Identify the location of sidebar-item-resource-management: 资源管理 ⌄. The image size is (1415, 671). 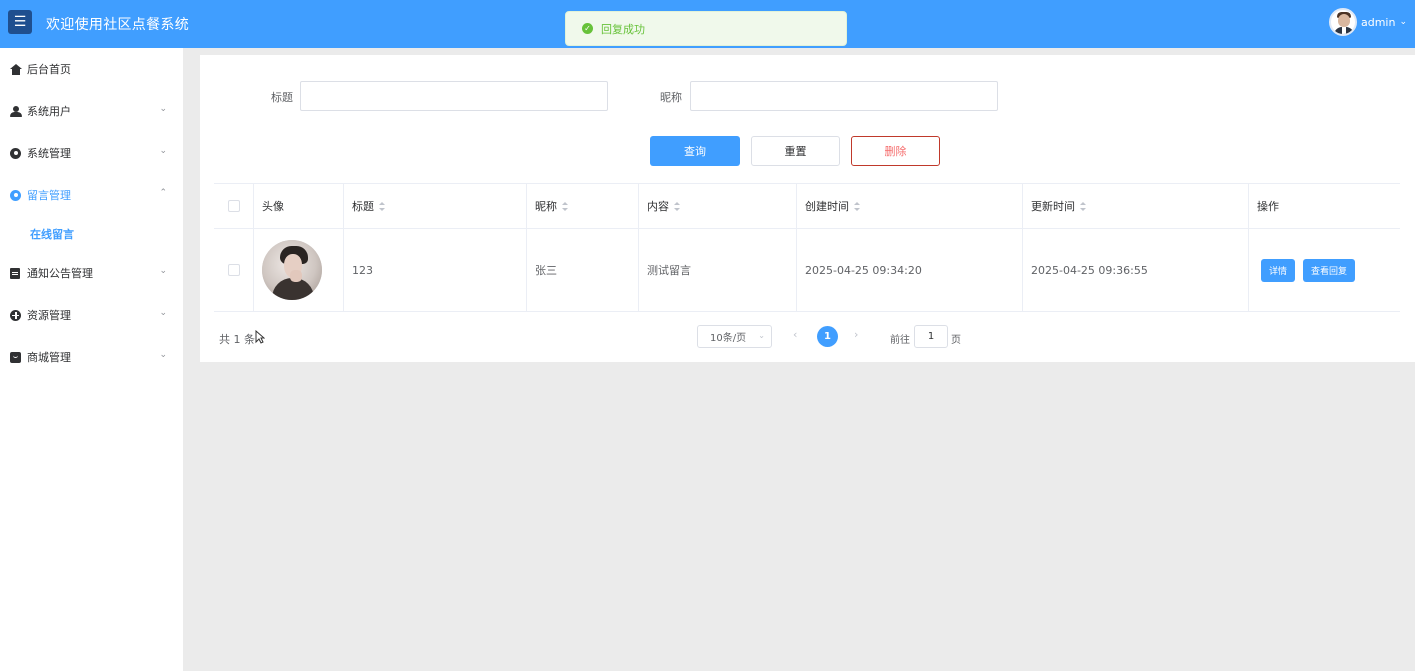
(91, 315).